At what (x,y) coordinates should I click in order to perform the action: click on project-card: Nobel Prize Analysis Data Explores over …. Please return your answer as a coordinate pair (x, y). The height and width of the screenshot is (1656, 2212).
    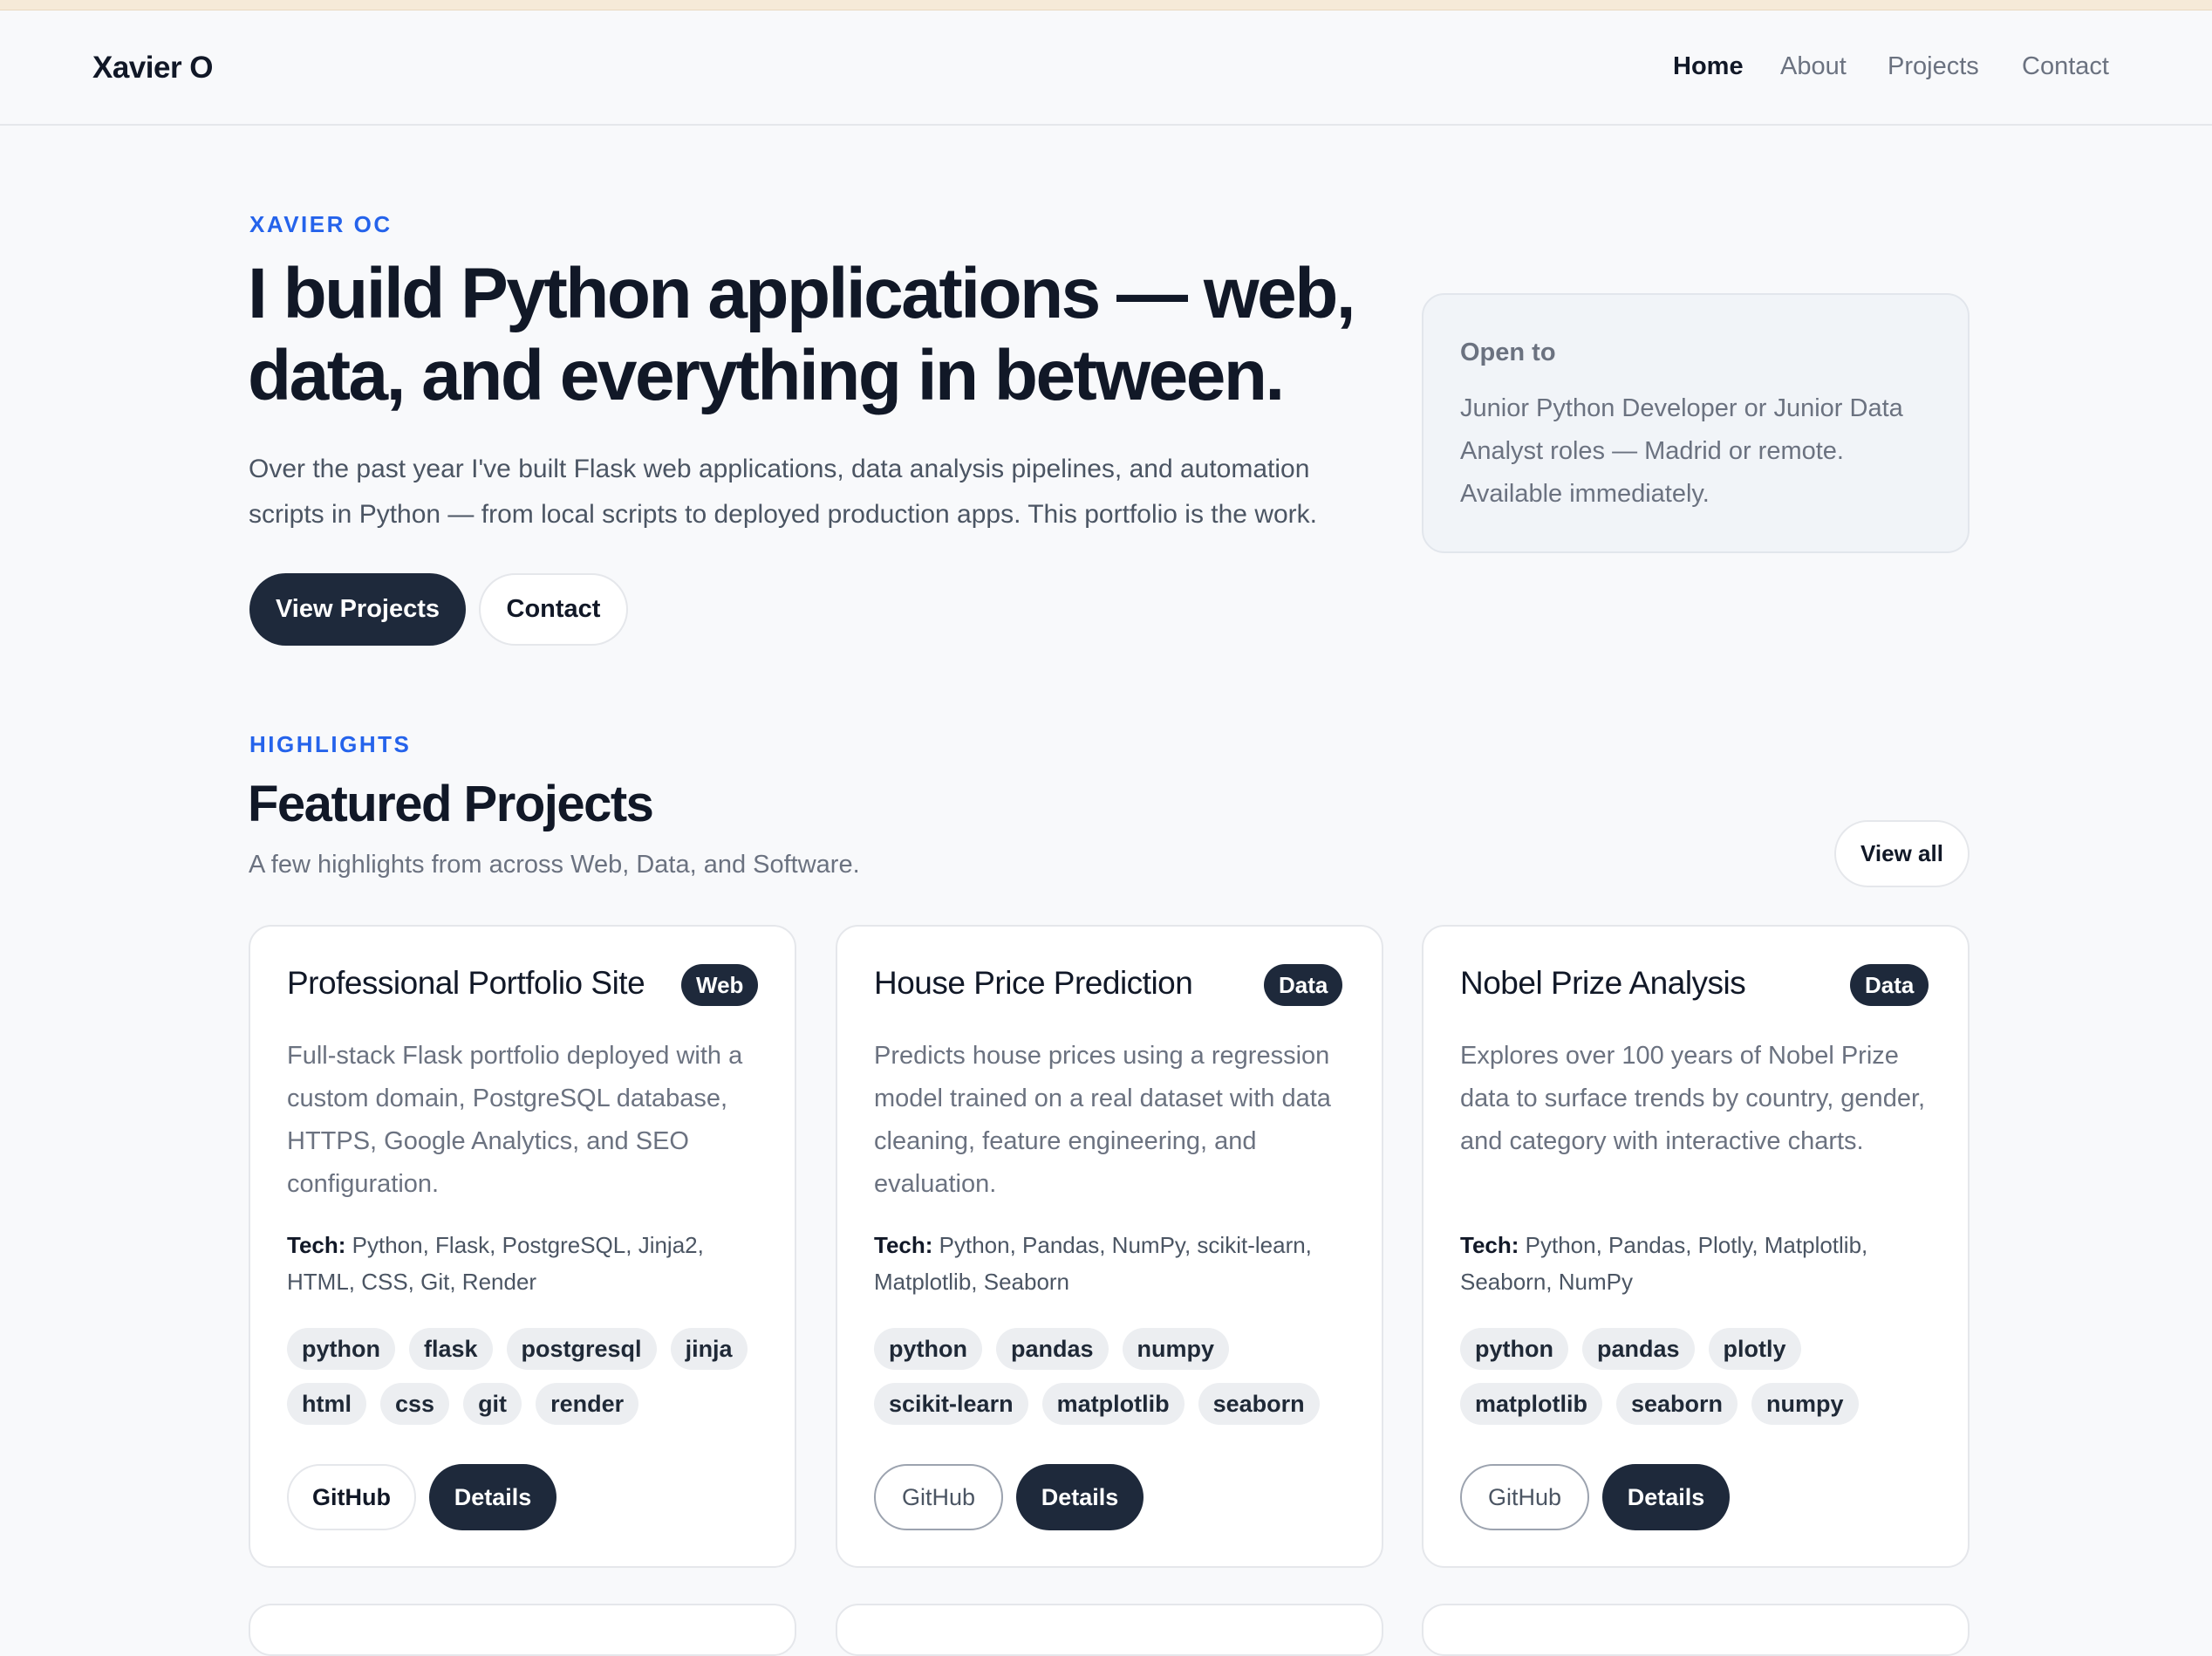
    Looking at the image, I should click on (1696, 1246).